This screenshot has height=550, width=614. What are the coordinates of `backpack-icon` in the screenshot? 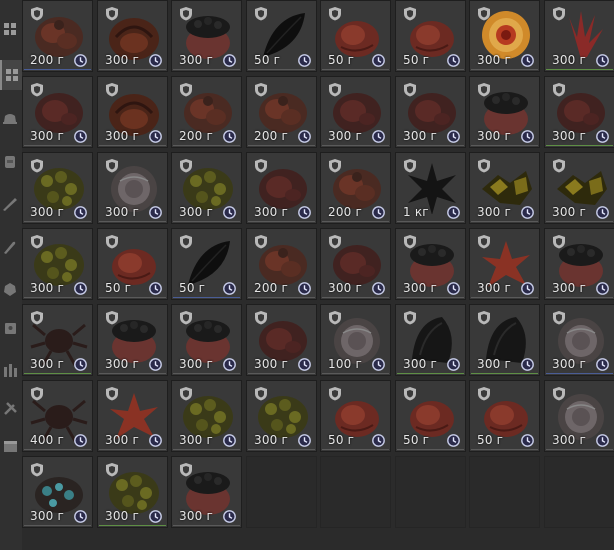 It's located at (10, 162).